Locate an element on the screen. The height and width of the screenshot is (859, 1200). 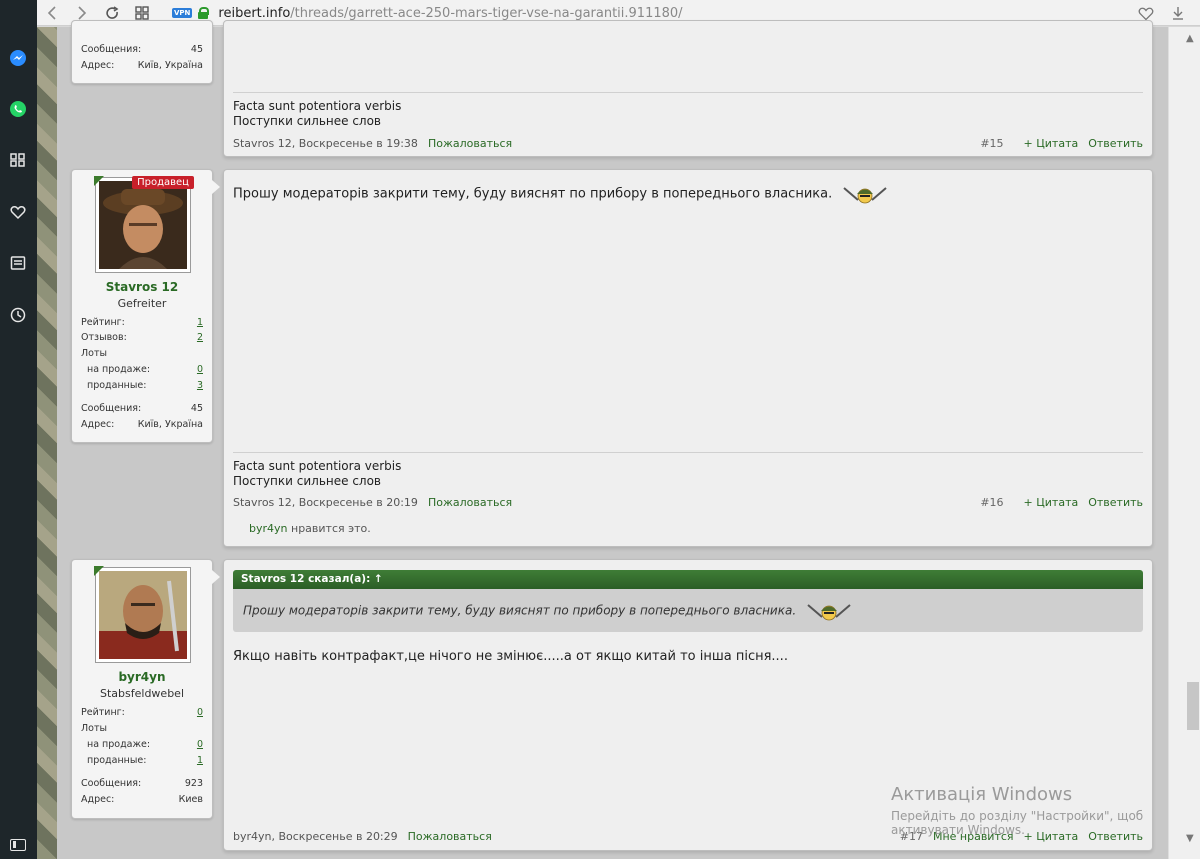
author-date: Stavros 12, Воскресенье в 19:38 is located at coordinates (325, 143).